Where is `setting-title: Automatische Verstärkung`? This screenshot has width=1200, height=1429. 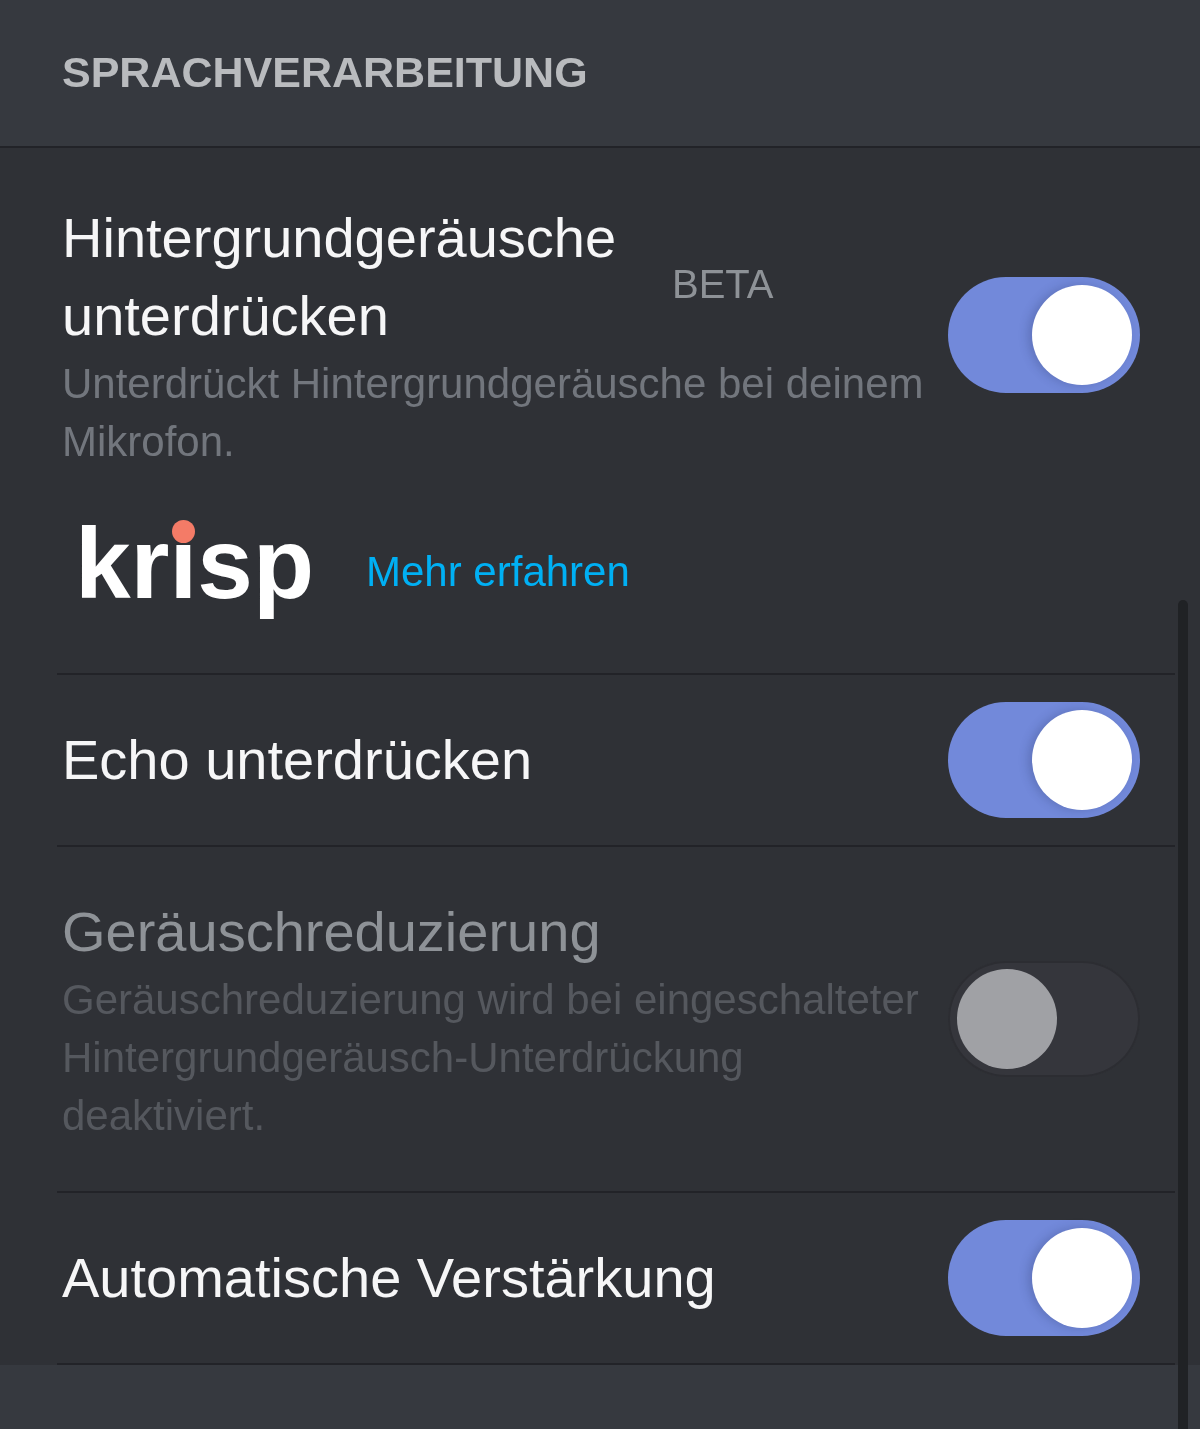
setting-title: Automatische Verstärkung is located at coordinates (389, 1278).